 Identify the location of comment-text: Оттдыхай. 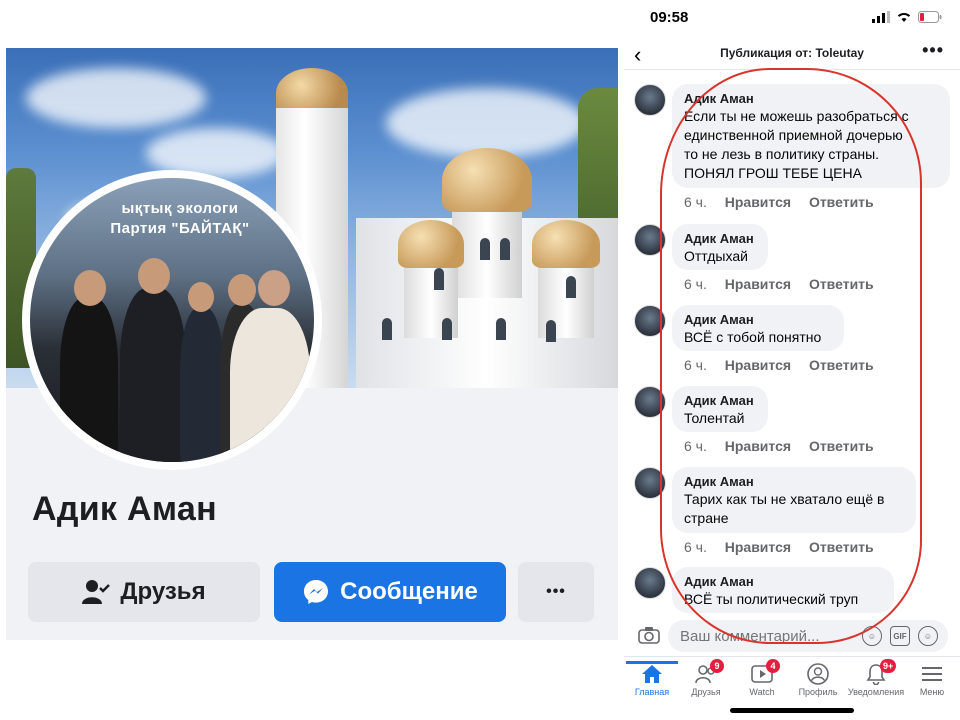
(716, 256).